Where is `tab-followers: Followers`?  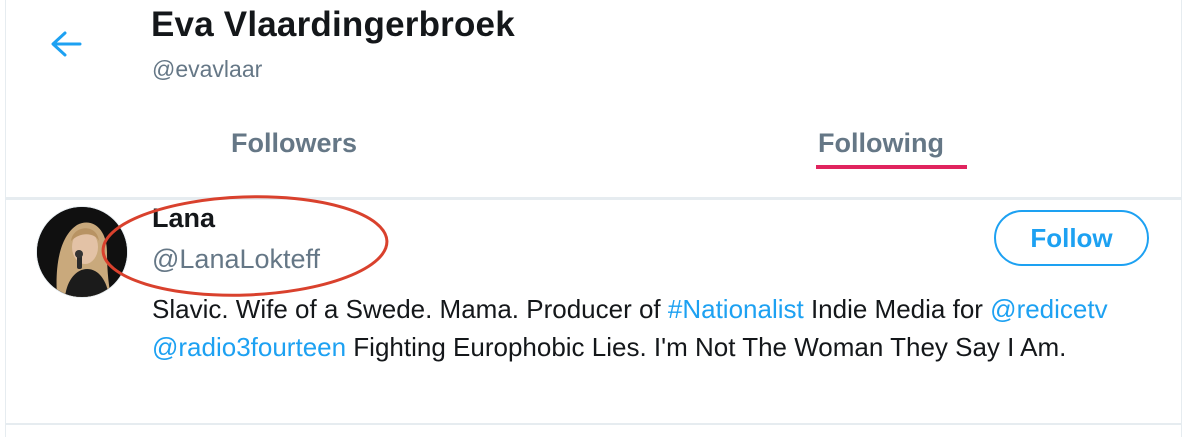
tab-followers: Followers is located at coordinates (294, 143).